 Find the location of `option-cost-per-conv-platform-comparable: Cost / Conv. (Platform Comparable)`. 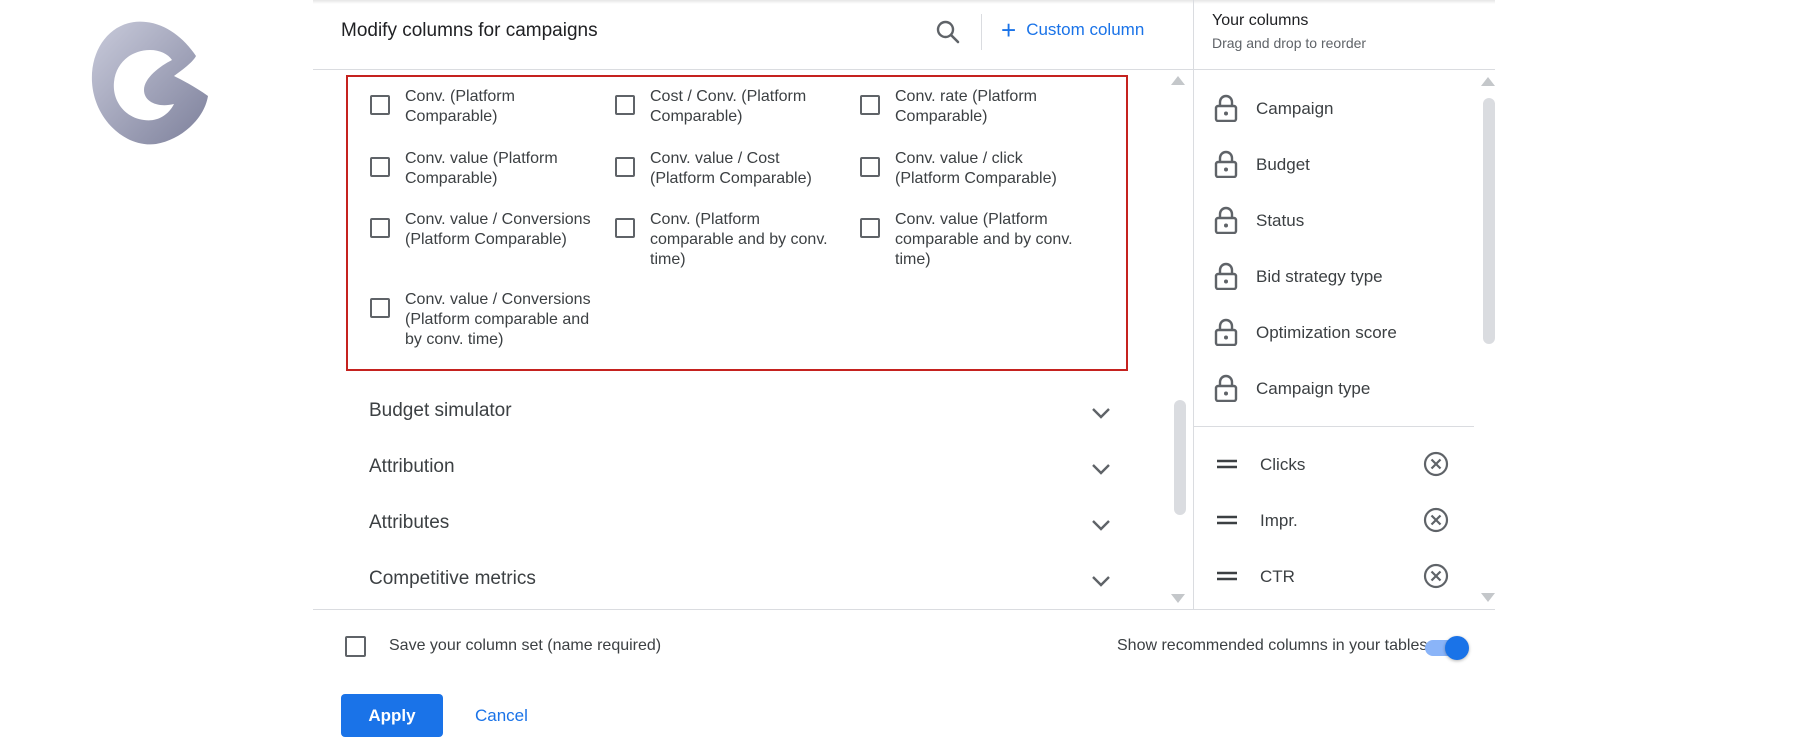

option-cost-per-conv-platform-comparable: Cost / Conv. (Platform Comparable) is located at coordinates (735, 107).